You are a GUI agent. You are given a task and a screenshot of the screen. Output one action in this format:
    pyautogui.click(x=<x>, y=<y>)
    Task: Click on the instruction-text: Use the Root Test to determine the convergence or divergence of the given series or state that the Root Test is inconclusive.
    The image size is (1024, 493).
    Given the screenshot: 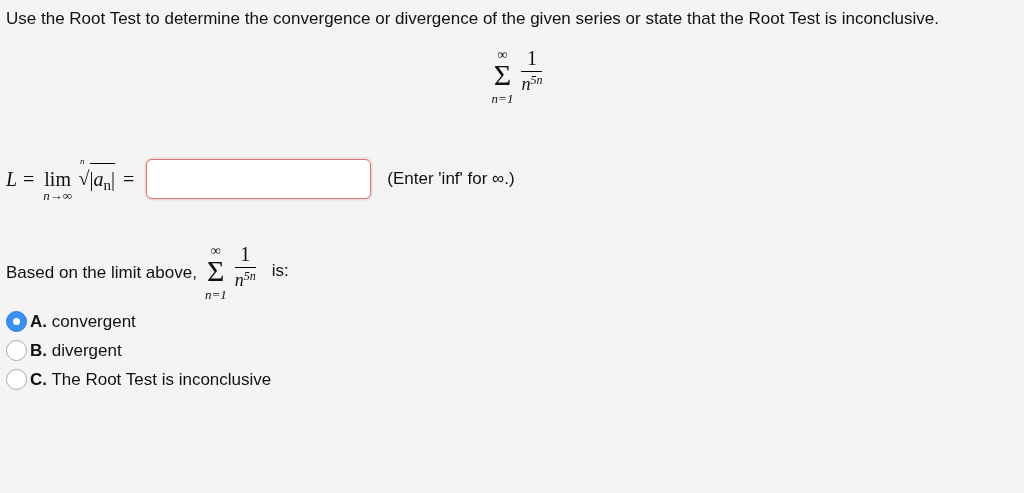 What is the action you would take?
    pyautogui.click(x=473, y=19)
    